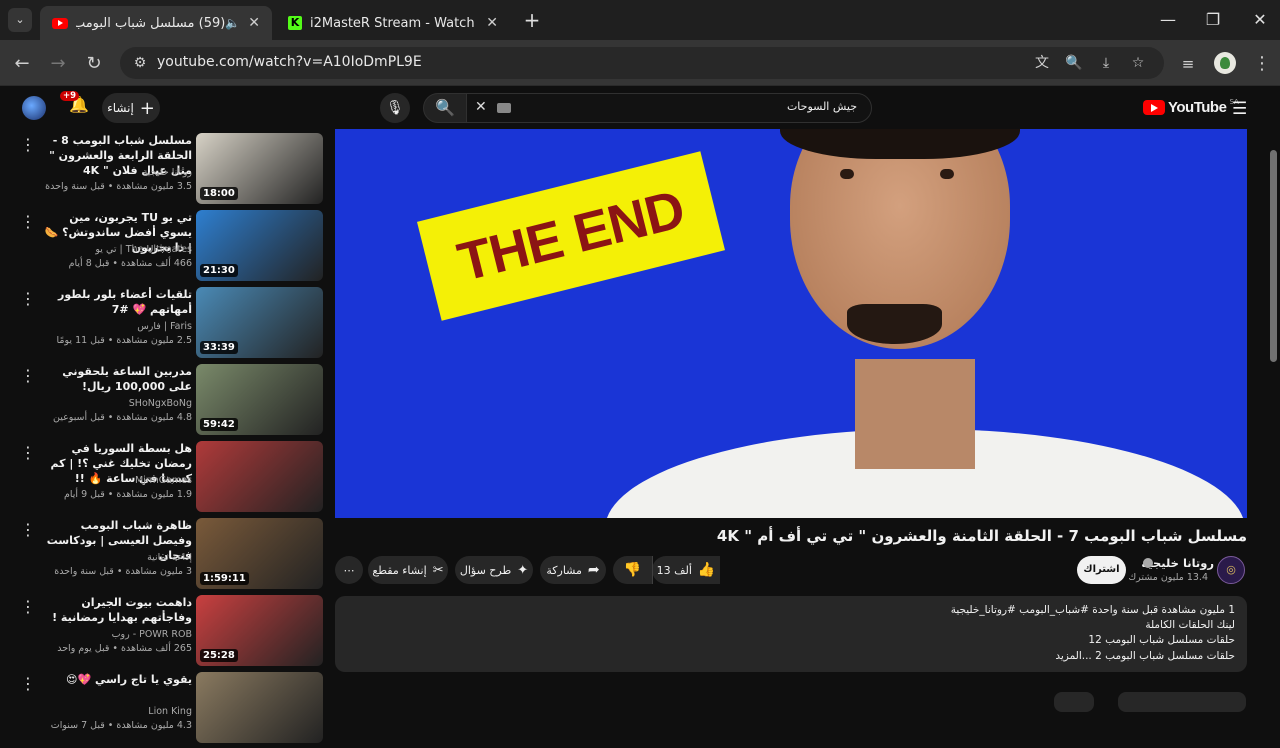 The image size is (1280, 748). Describe the element at coordinates (1239, 109) in the screenshot. I see `guide-menu-icon: ☰` at that location.